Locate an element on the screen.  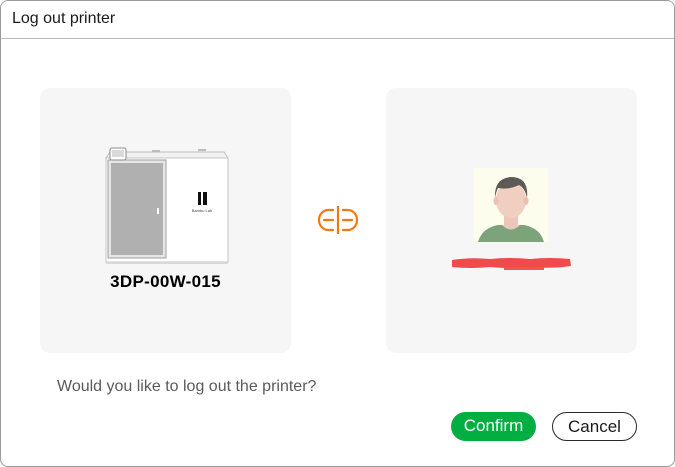
cancel-button: Cancel is located at coordinates (594, 426).